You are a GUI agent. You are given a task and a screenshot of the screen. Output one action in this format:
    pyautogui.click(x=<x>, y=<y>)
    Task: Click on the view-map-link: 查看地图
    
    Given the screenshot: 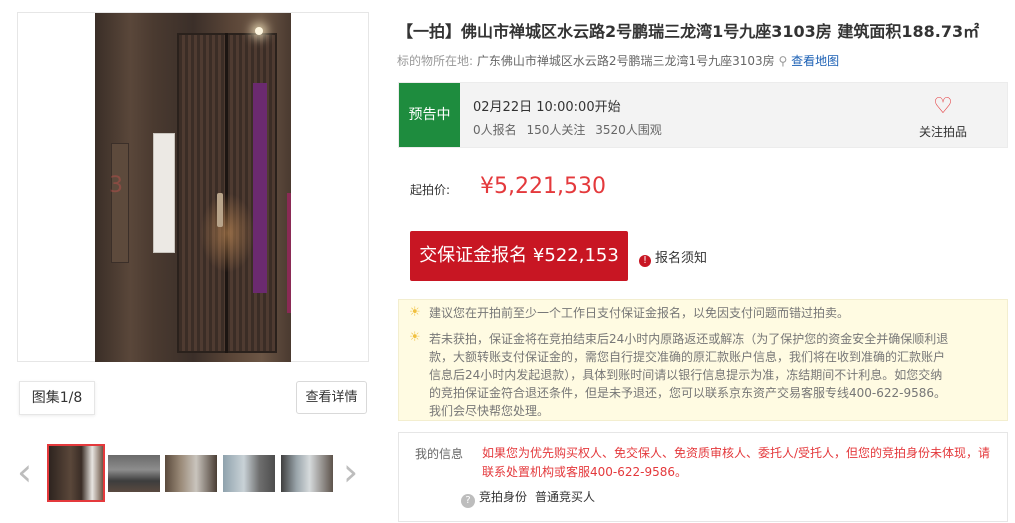 What is the action you would take?
    pyautogui.click(x=815, y=61)
    